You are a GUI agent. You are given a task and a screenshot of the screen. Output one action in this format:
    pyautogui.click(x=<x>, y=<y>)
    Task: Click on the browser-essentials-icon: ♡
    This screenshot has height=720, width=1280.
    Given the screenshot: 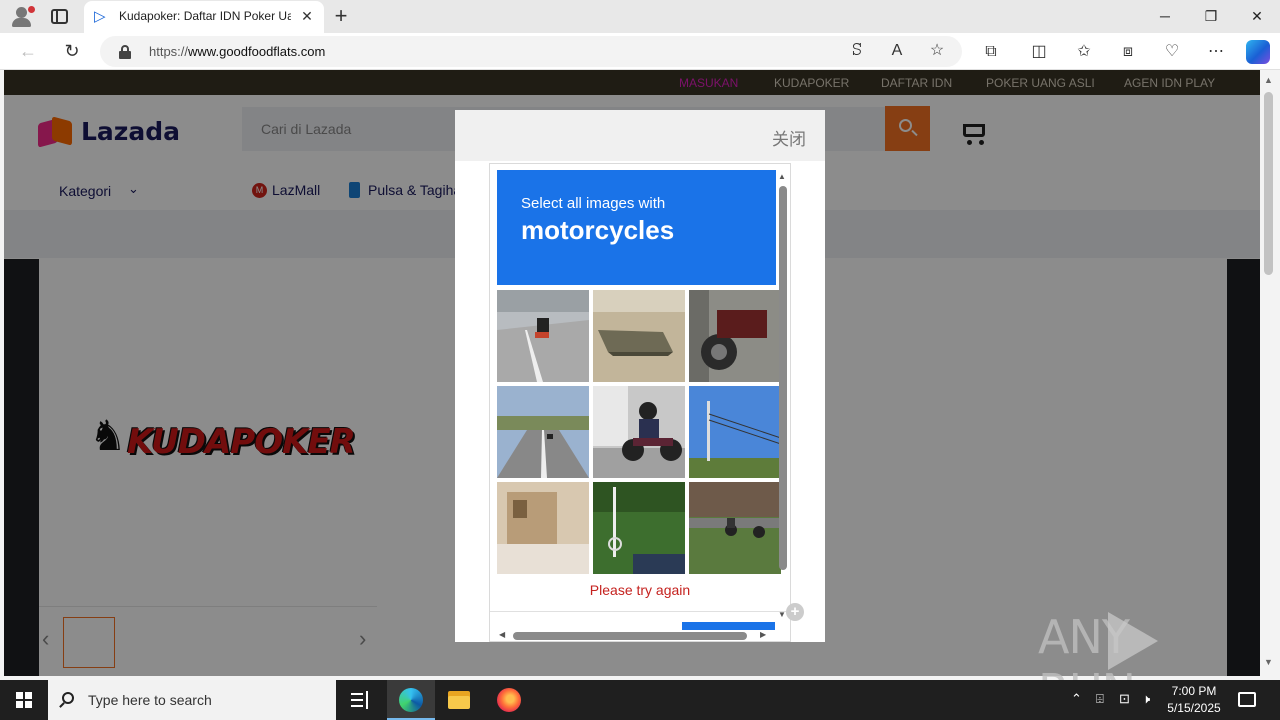 What is the action you would take?
    pyautogui.click(x=1172, y=52)
    